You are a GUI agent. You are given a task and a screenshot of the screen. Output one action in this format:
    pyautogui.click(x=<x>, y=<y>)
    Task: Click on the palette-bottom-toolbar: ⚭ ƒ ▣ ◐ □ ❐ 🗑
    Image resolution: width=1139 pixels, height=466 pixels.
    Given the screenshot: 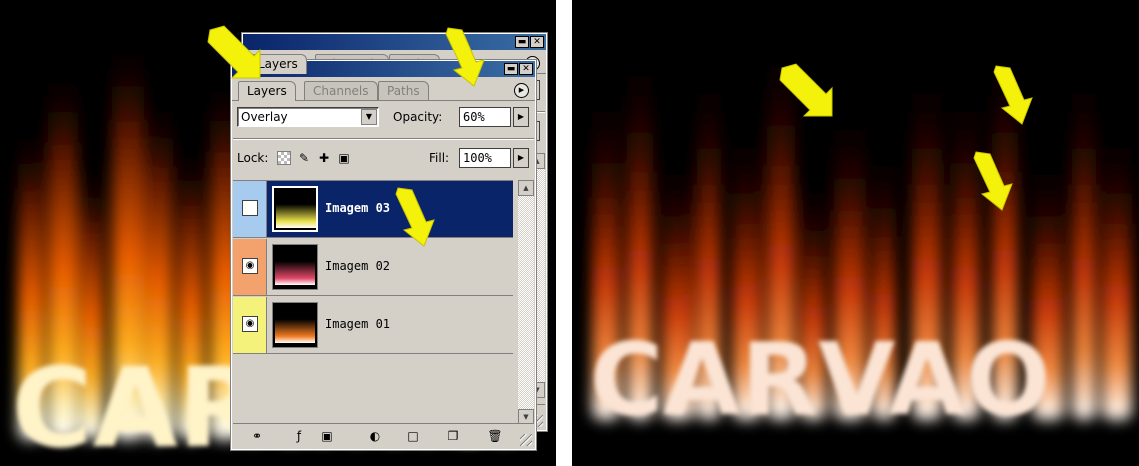 What is the action you would take?
    pyautogui.click(x=383, y=435)
    